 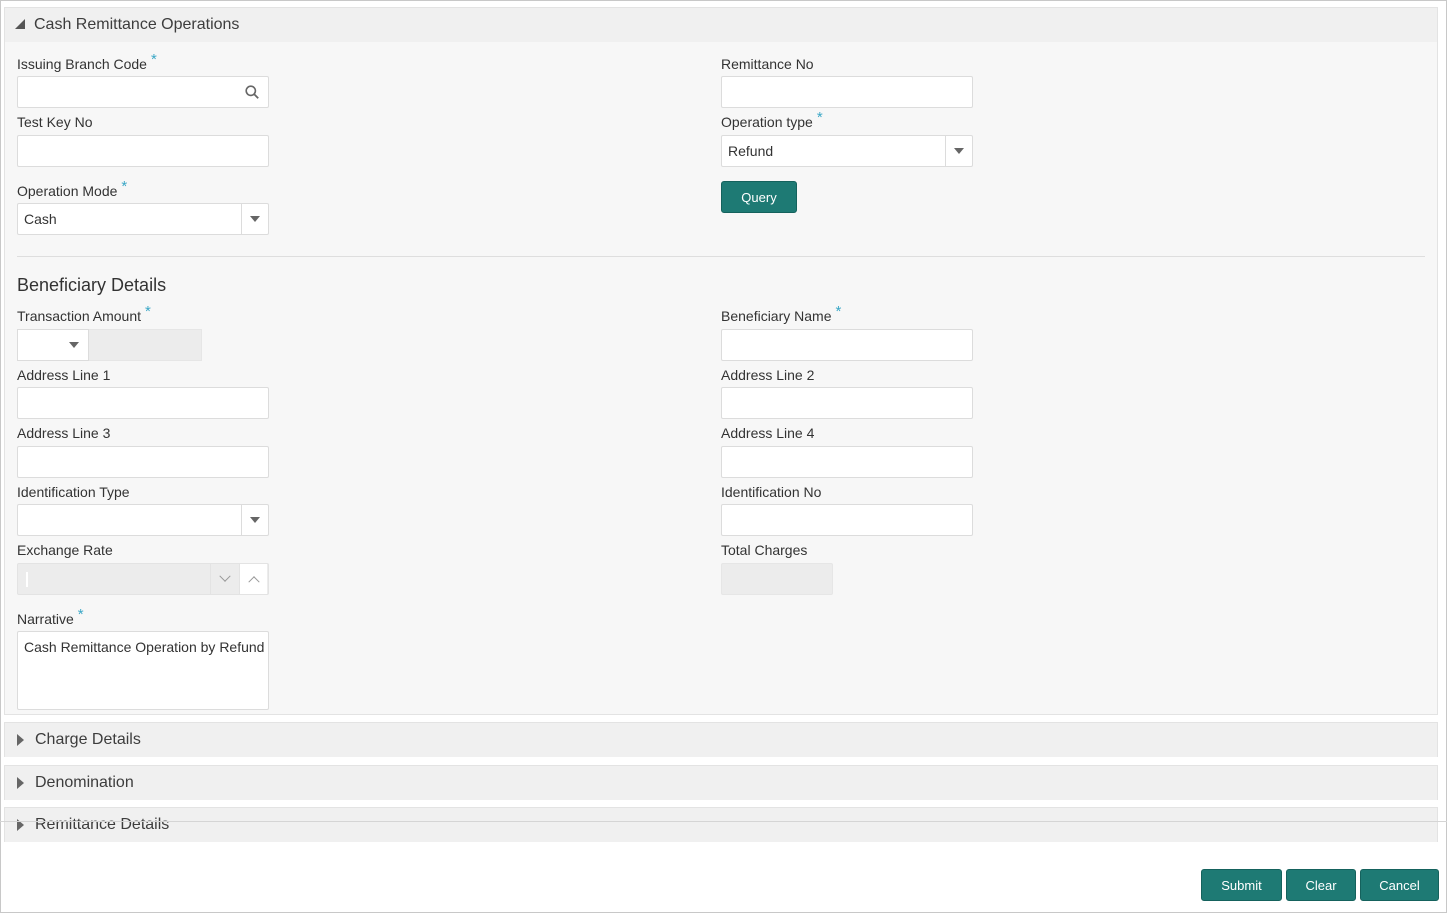 What do you see at coordinates (73, 492) in the screenshot?
I see `identification-type-label: Identification Type` at bounding box center [73, 492].